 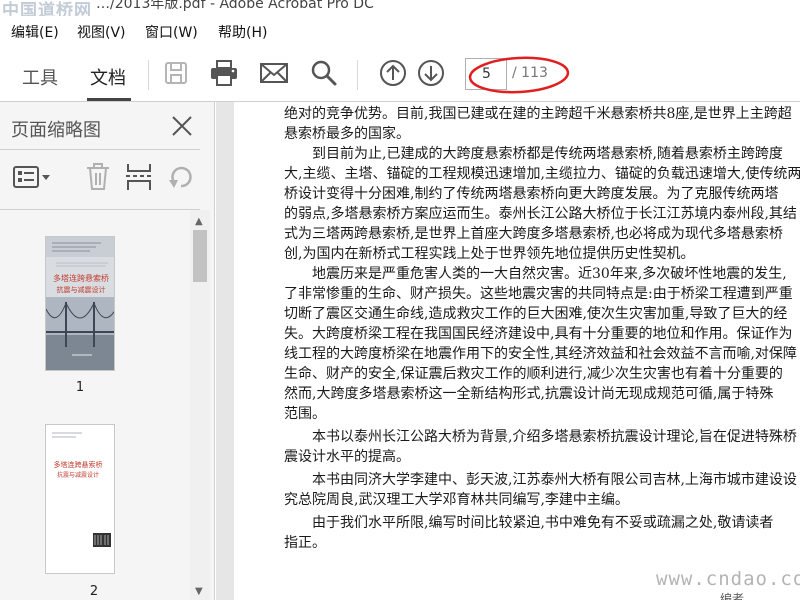 What do you see at coordinates (324, 73) in the screenshot?
I see `search-icon` at bounding box center [324, 73].